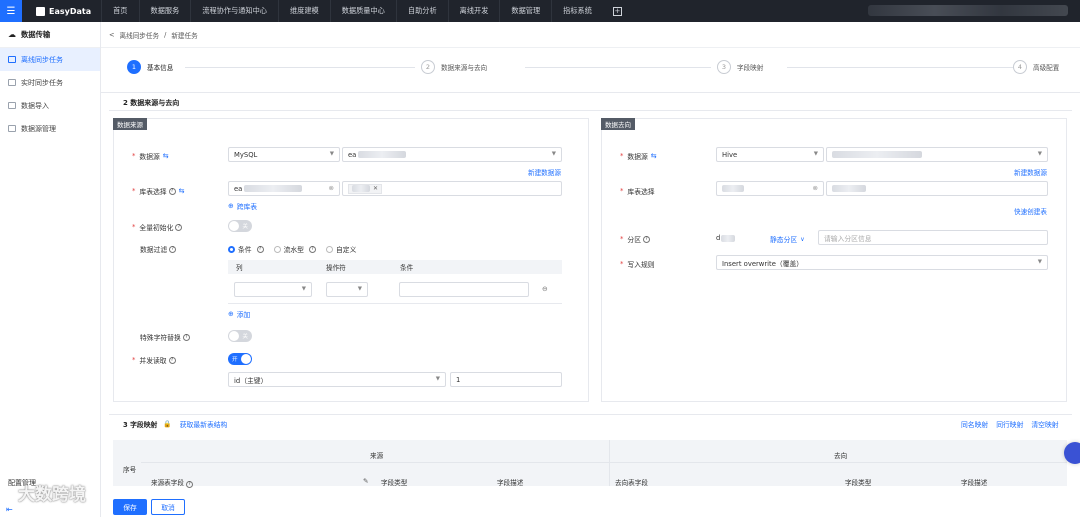 This screenshot has width=1080, height=517. I want to click on nav-item-self-analysis: 自助分析, so click(421, 11).